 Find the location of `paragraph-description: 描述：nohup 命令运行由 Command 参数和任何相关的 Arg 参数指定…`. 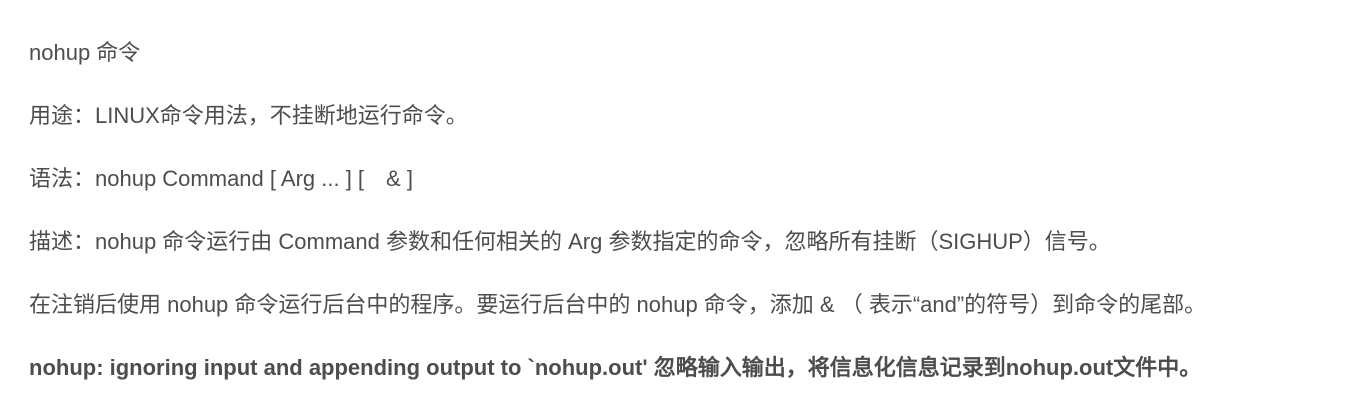

paragraph-description: 描述：nohup 命令运行由 Command 参数和任何相关的 Arg 参数指定… is located at coordinates (570, 241).